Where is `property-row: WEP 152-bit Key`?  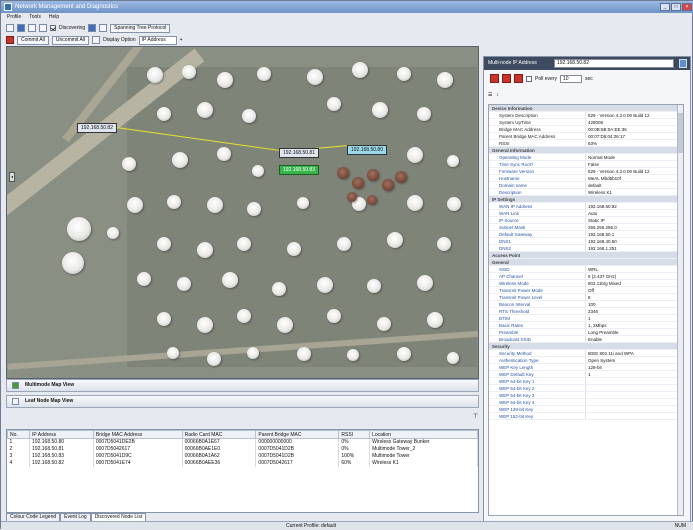 property-row: WEP 152-bit Key is located at coordinates (586, 416).